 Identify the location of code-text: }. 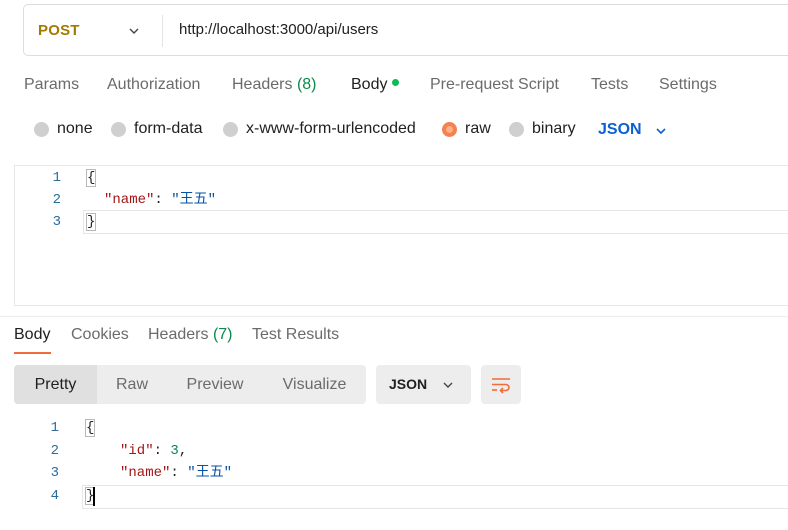
(91, 222).